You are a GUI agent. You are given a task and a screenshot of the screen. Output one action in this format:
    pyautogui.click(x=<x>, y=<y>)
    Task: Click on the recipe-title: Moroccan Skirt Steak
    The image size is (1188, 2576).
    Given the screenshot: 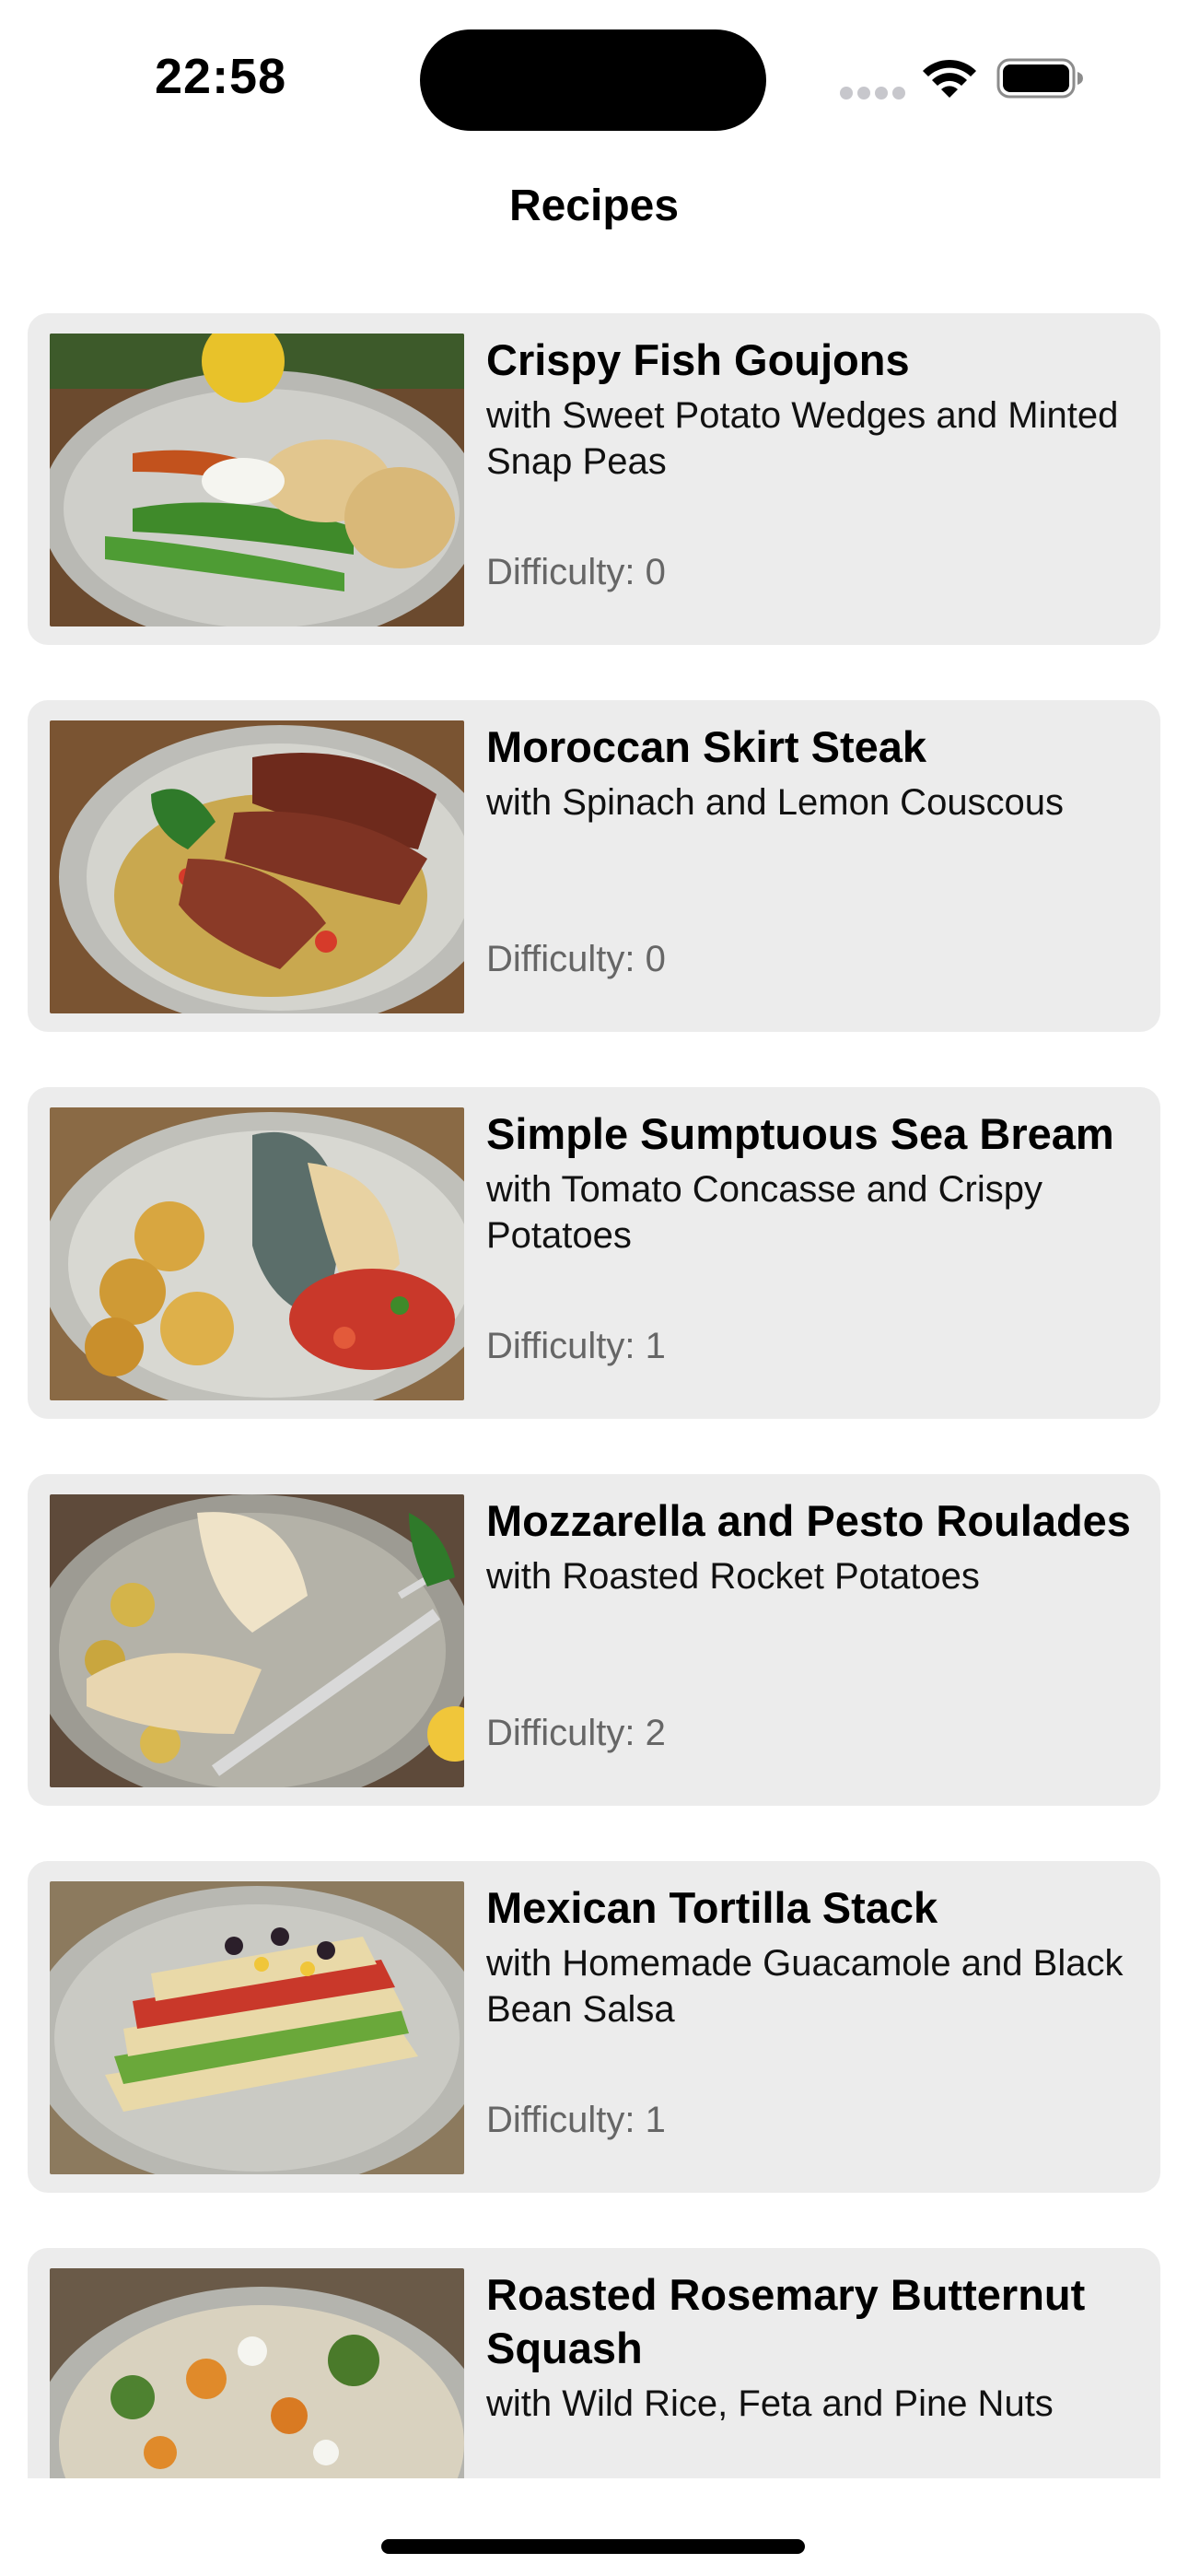 What is the action you would take?
    pyautogui.click(x=706, y=746)
    